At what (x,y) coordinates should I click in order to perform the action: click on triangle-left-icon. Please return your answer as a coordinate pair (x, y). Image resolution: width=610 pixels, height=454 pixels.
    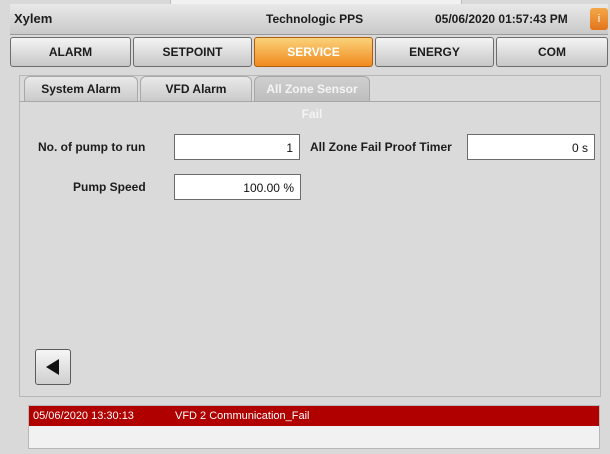
    Looking at the image, I should click on (52, 367).